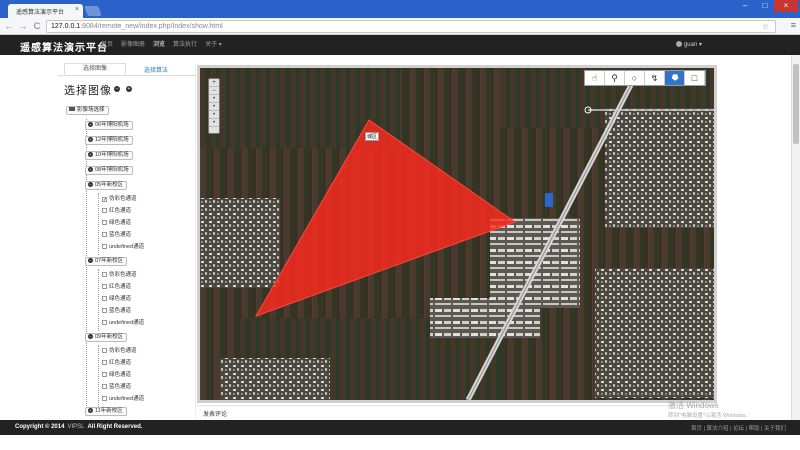 The width and height of the screenshot is (800, 450). I want to click on tree-group-node: +08年博阳机场, so click(109, 170).